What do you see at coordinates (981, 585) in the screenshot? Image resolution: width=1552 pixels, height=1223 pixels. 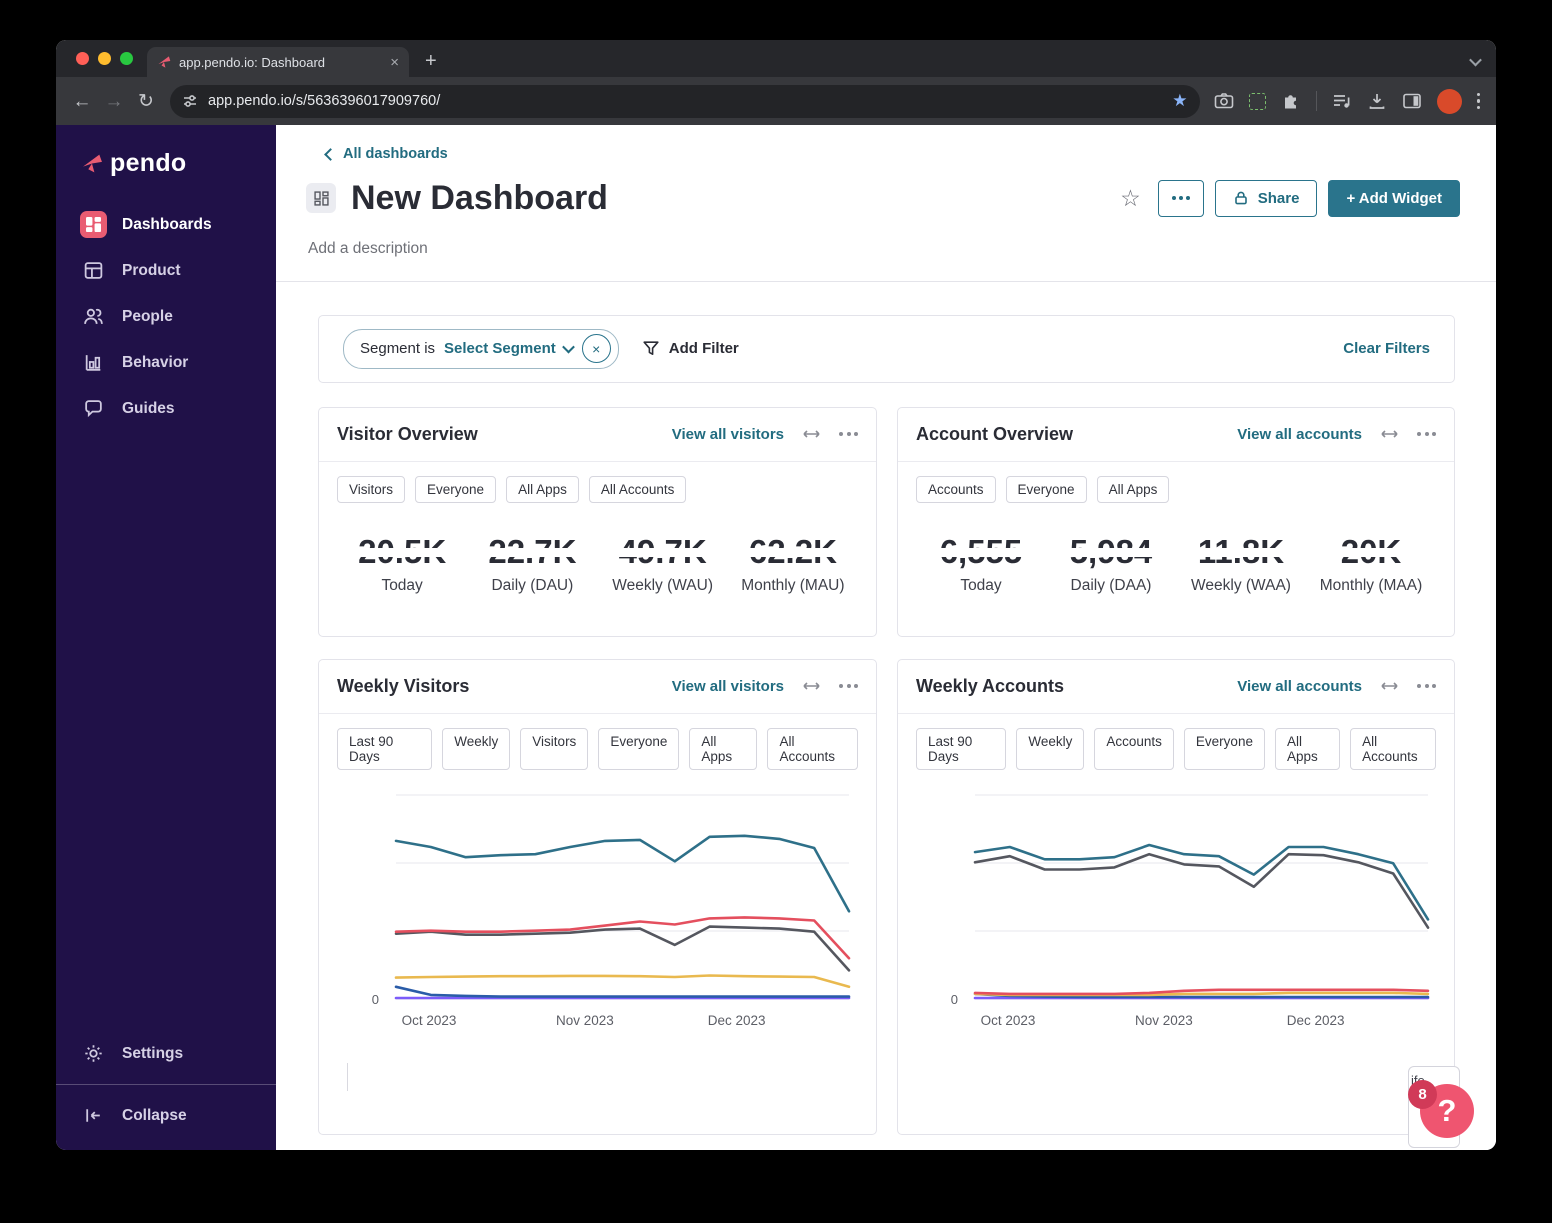 I see `stat-label: Today` at bounding box center [981, 585].